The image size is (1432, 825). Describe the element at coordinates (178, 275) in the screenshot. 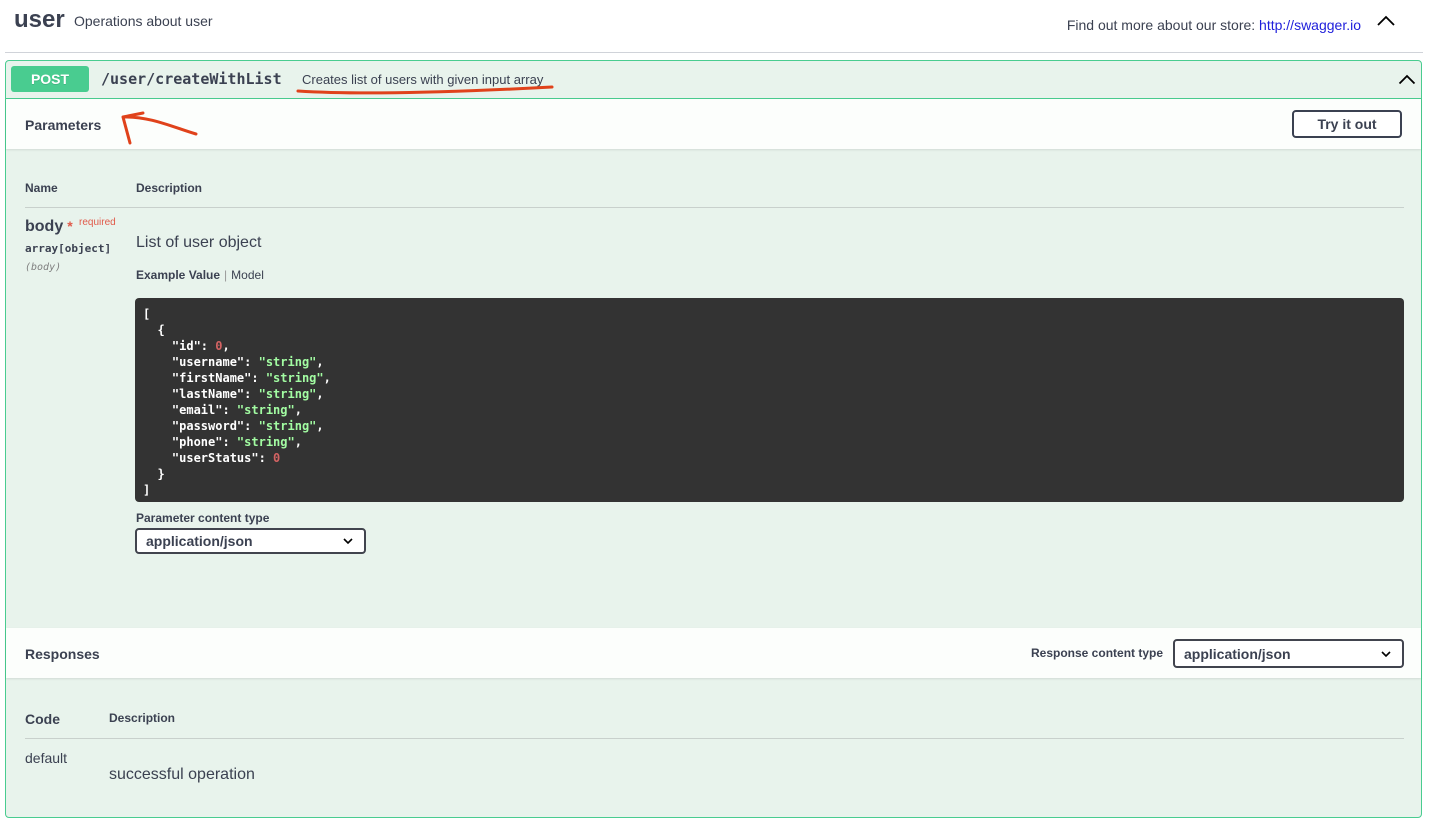

I see `tab-example-value: Example Value` at that location.